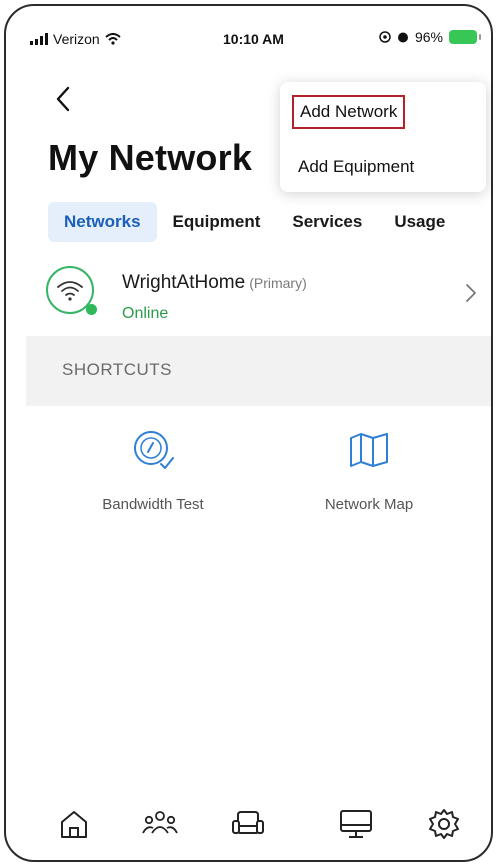  What do you see at coordinates (117, 369) in the screenshot?
I see `shortcuts-title: SHORTCUTS` at bounding box center [117, 369].